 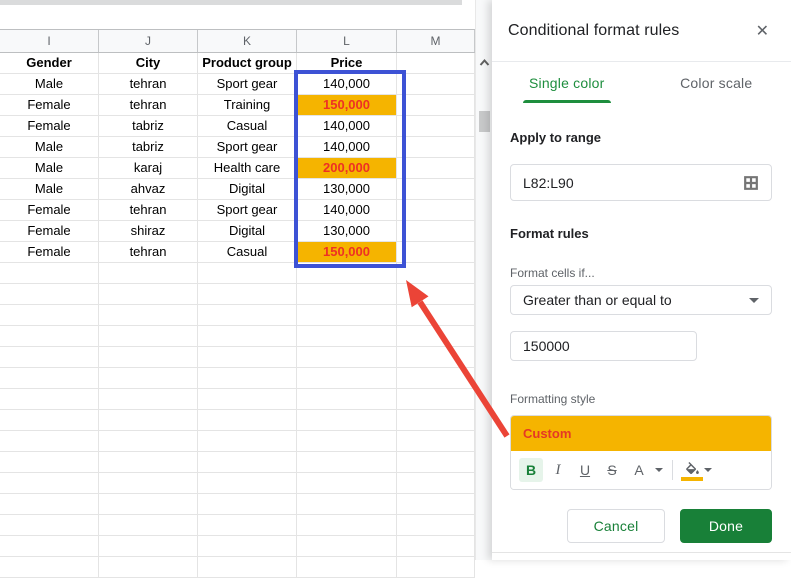 What do you see at coordinates (247, 252) in the screenshot?
I see `cell: Casual` at bounding box center [247, 252].